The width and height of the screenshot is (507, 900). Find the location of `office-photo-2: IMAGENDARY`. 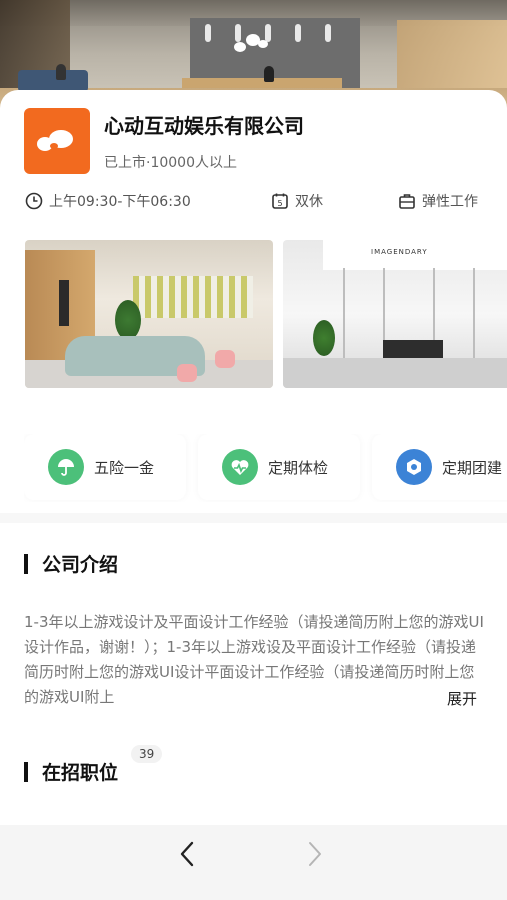

office-photo-2: IMAGENDARY is located at coordinates (395, 314).